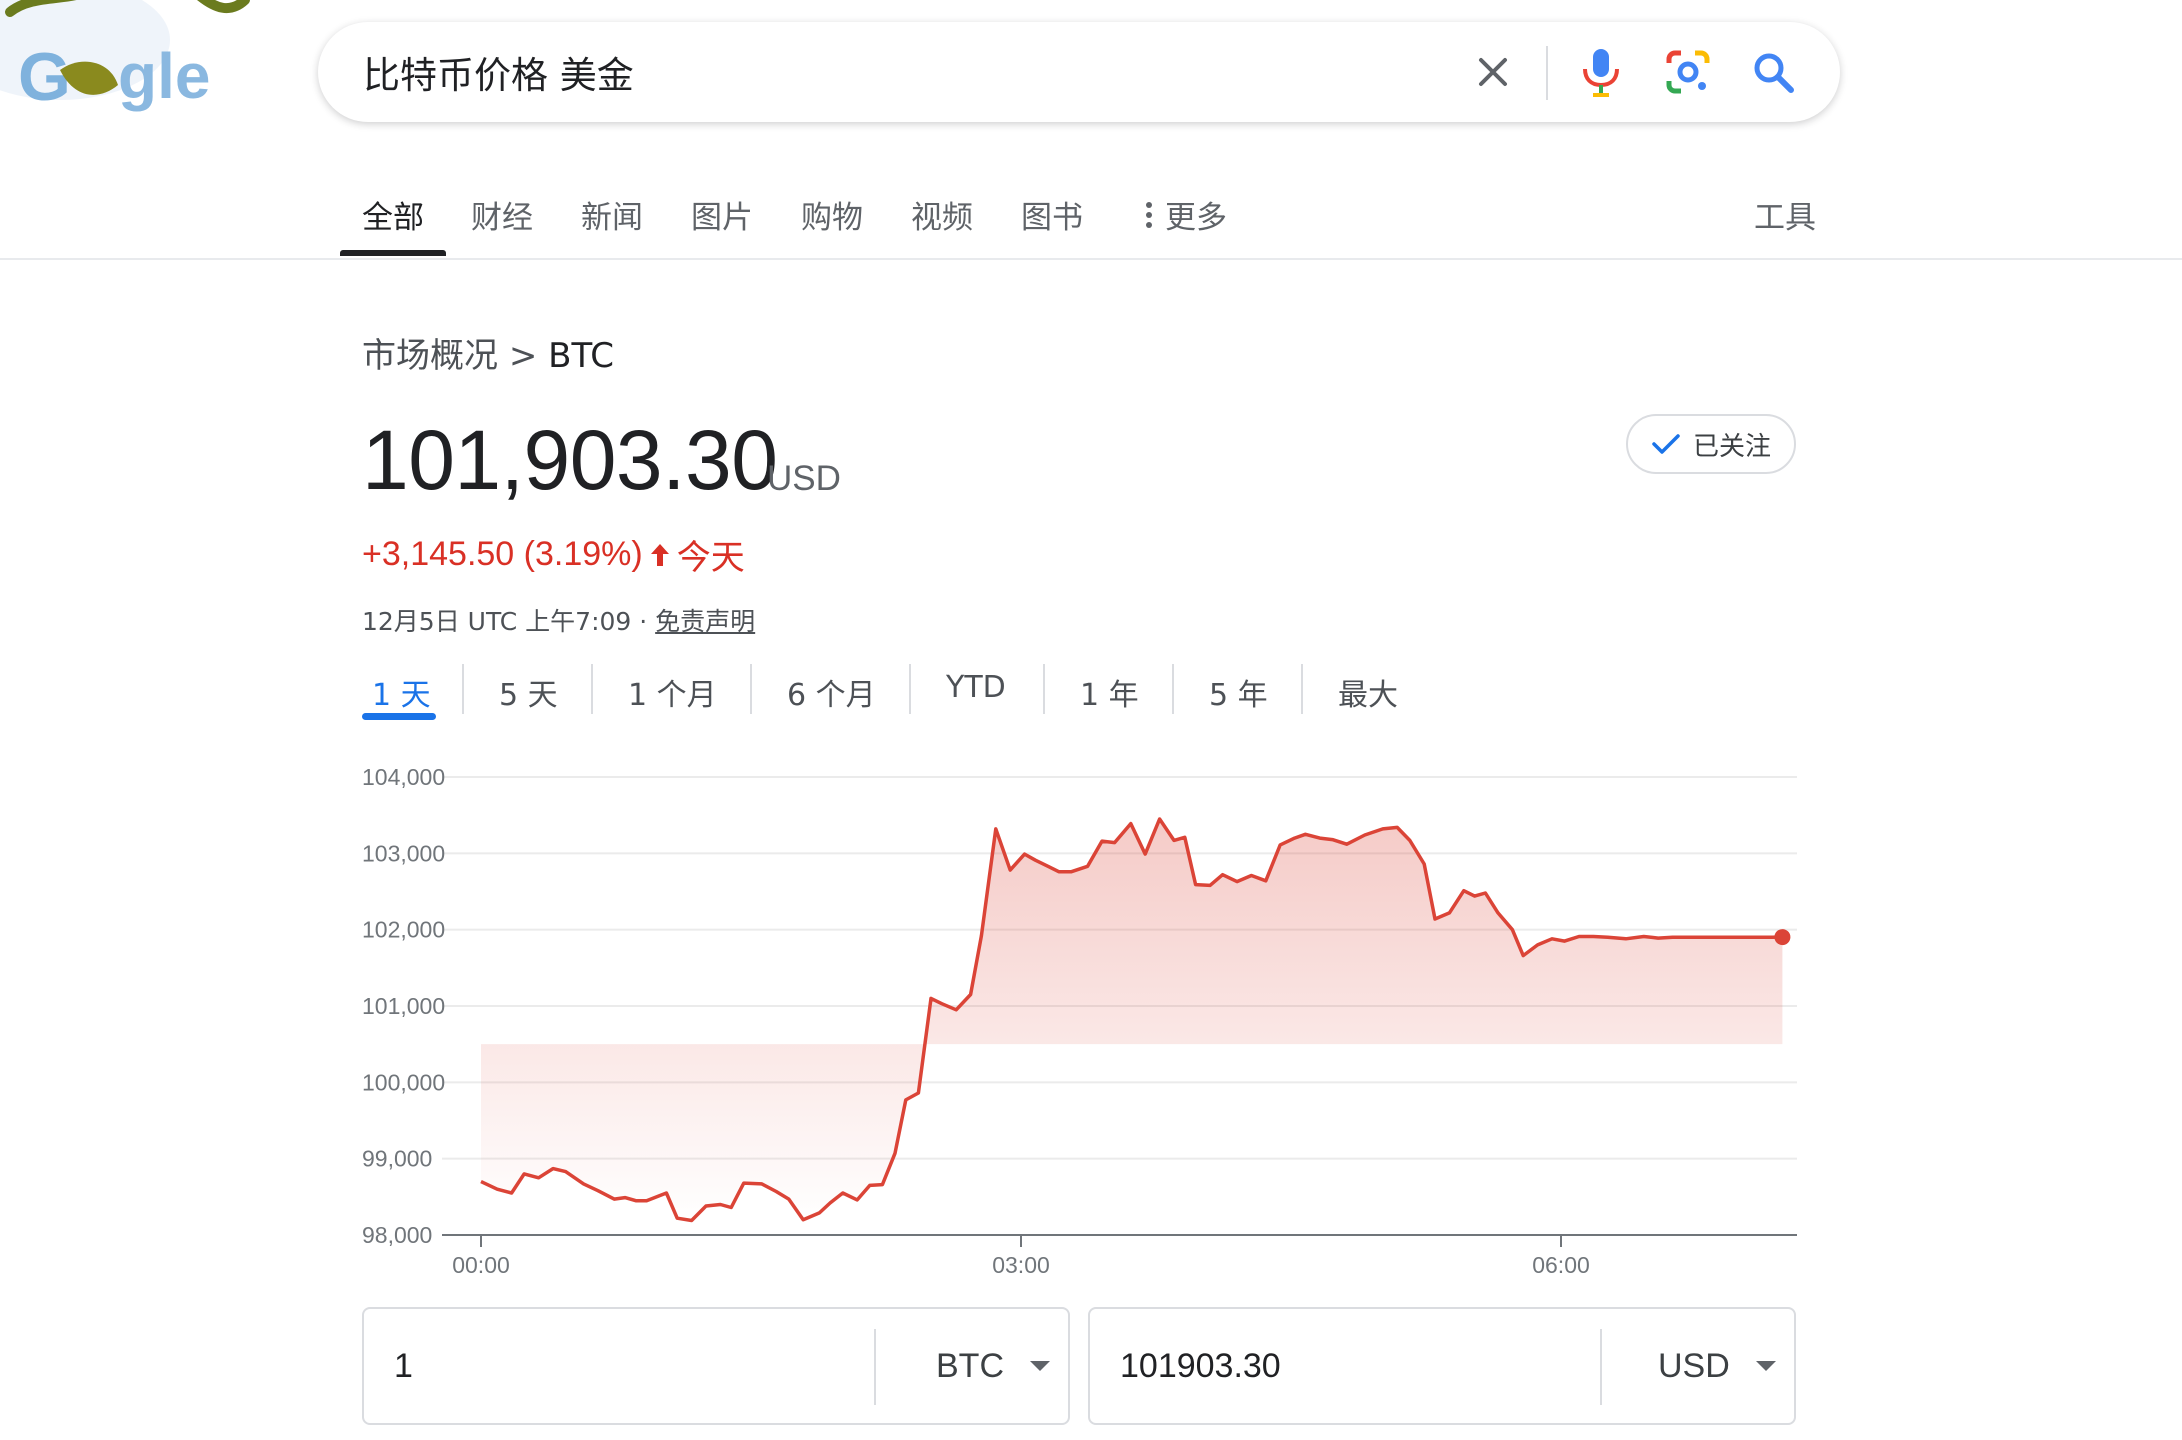  What do you see at coordinates (397, 1235) in the screenshot?
I see `y-axis-tick-label: 98,000` at bounding box center [397, 1235].